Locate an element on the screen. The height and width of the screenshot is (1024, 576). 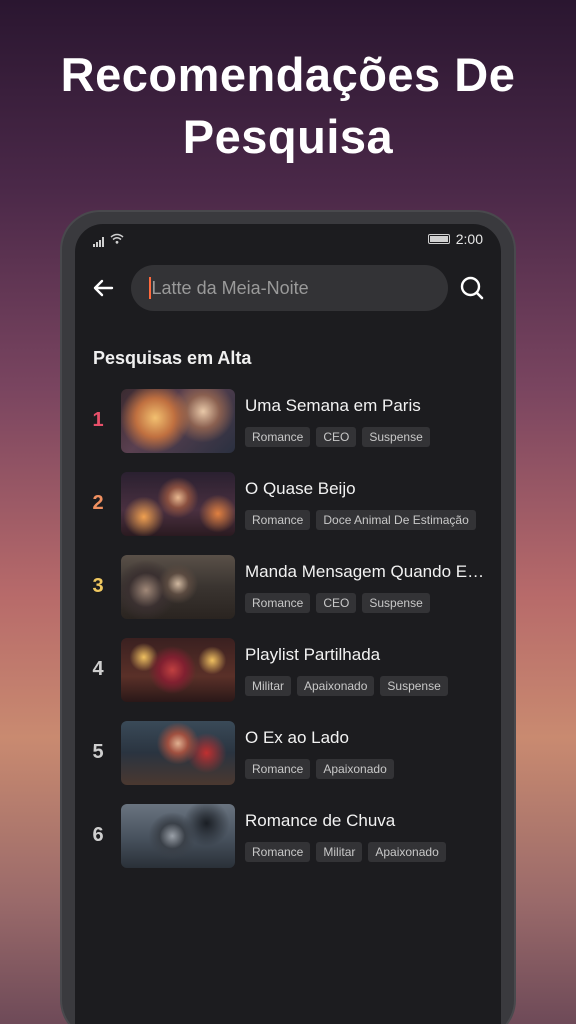
status-right: 2:00 is located at coordinates (455, 239).